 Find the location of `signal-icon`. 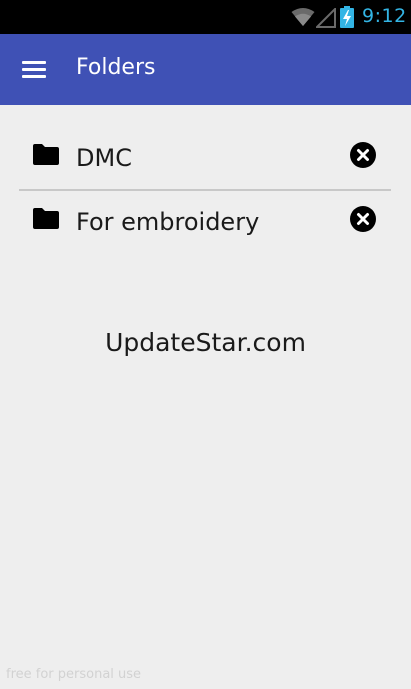

signal-icon is located at coordinates (326, 18).